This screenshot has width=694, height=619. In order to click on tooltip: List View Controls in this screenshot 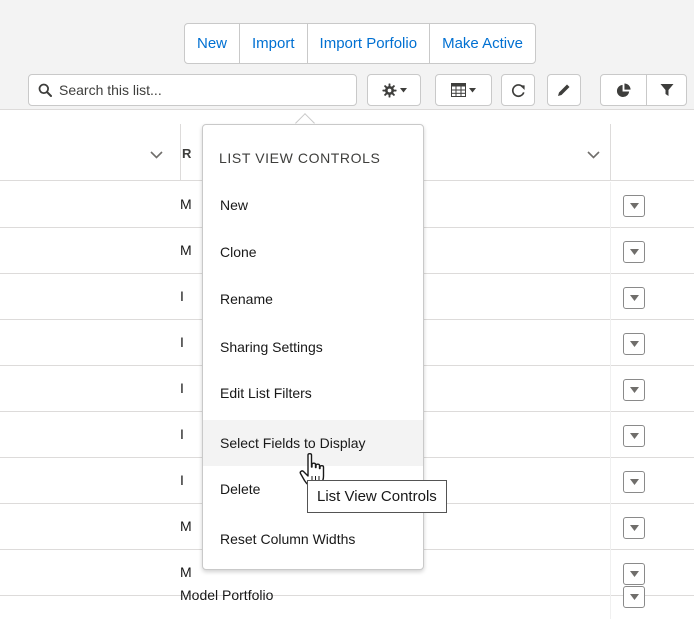, I will do `click(377, 496)`.